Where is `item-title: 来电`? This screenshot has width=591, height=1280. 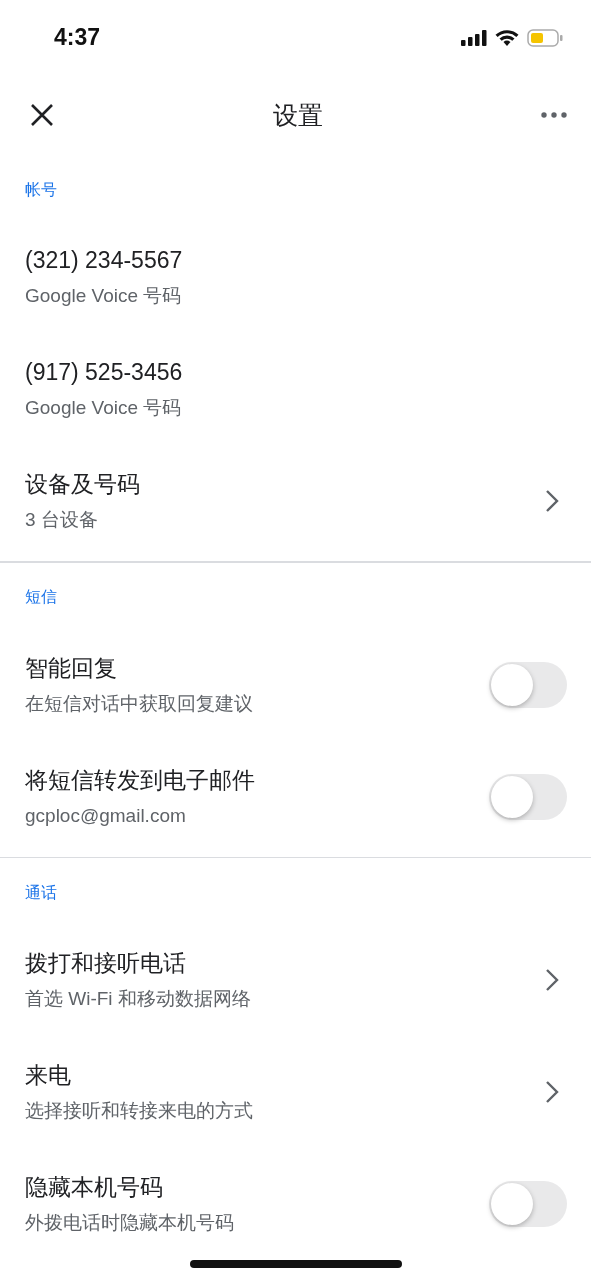
item-title: 来电 is located at coordinates (48, 1075).